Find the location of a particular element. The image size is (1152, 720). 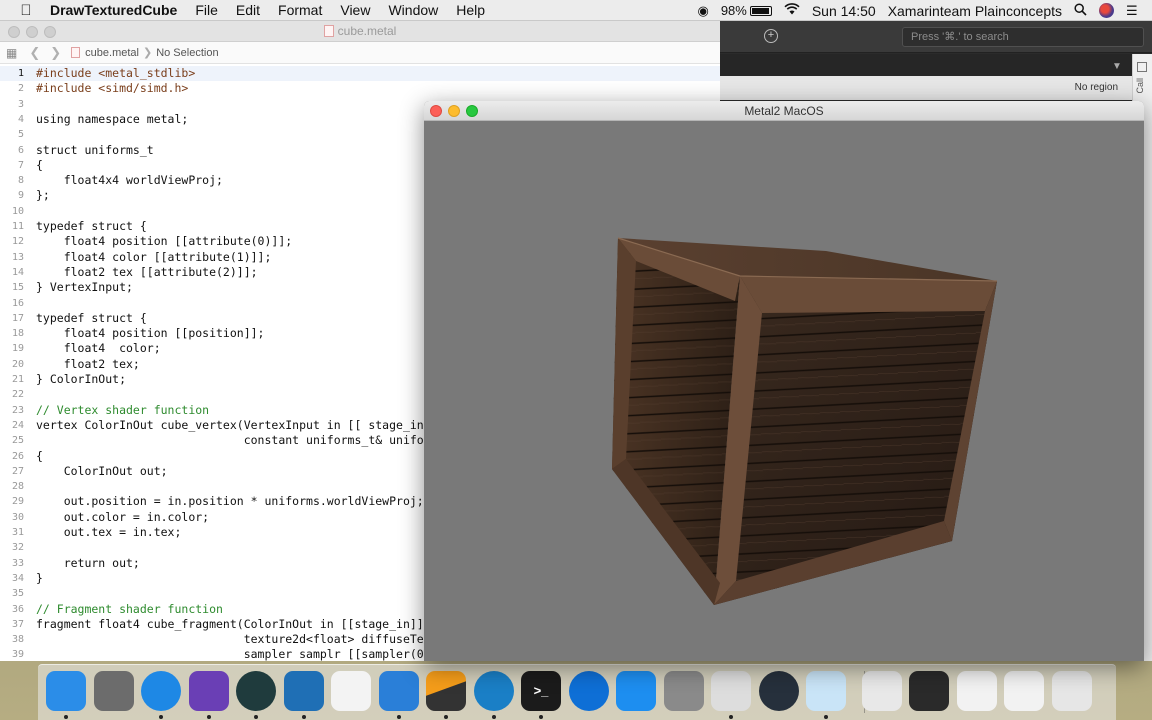

metal-titlebar: Metal2 MacOS is located at coordinates (784, 111).